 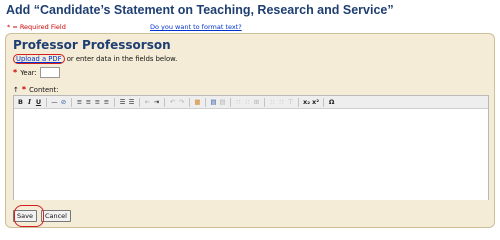 What do you see at coordinates (49, 72) in the screenshot?
I see `year-input` at bounding box center [49, 72].